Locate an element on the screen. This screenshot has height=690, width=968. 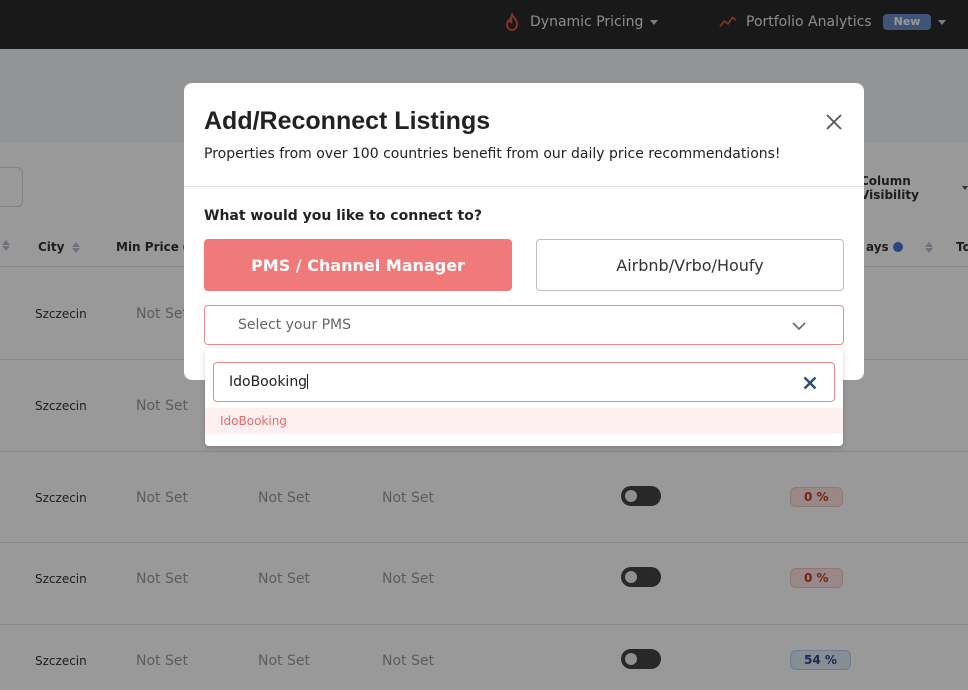
pms-dropdown: IdoBooking IdoBooking is located at coordinates (524, 397).